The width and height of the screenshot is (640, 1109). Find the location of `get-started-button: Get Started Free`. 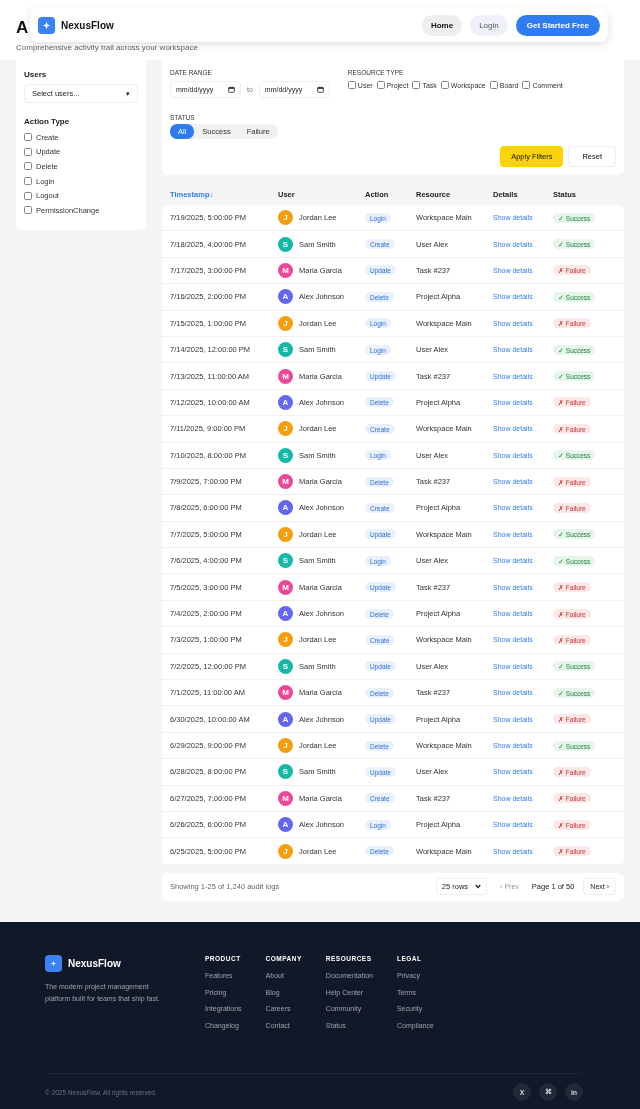

get-started-button: Get Started Free is located at coordinates (557, 25).